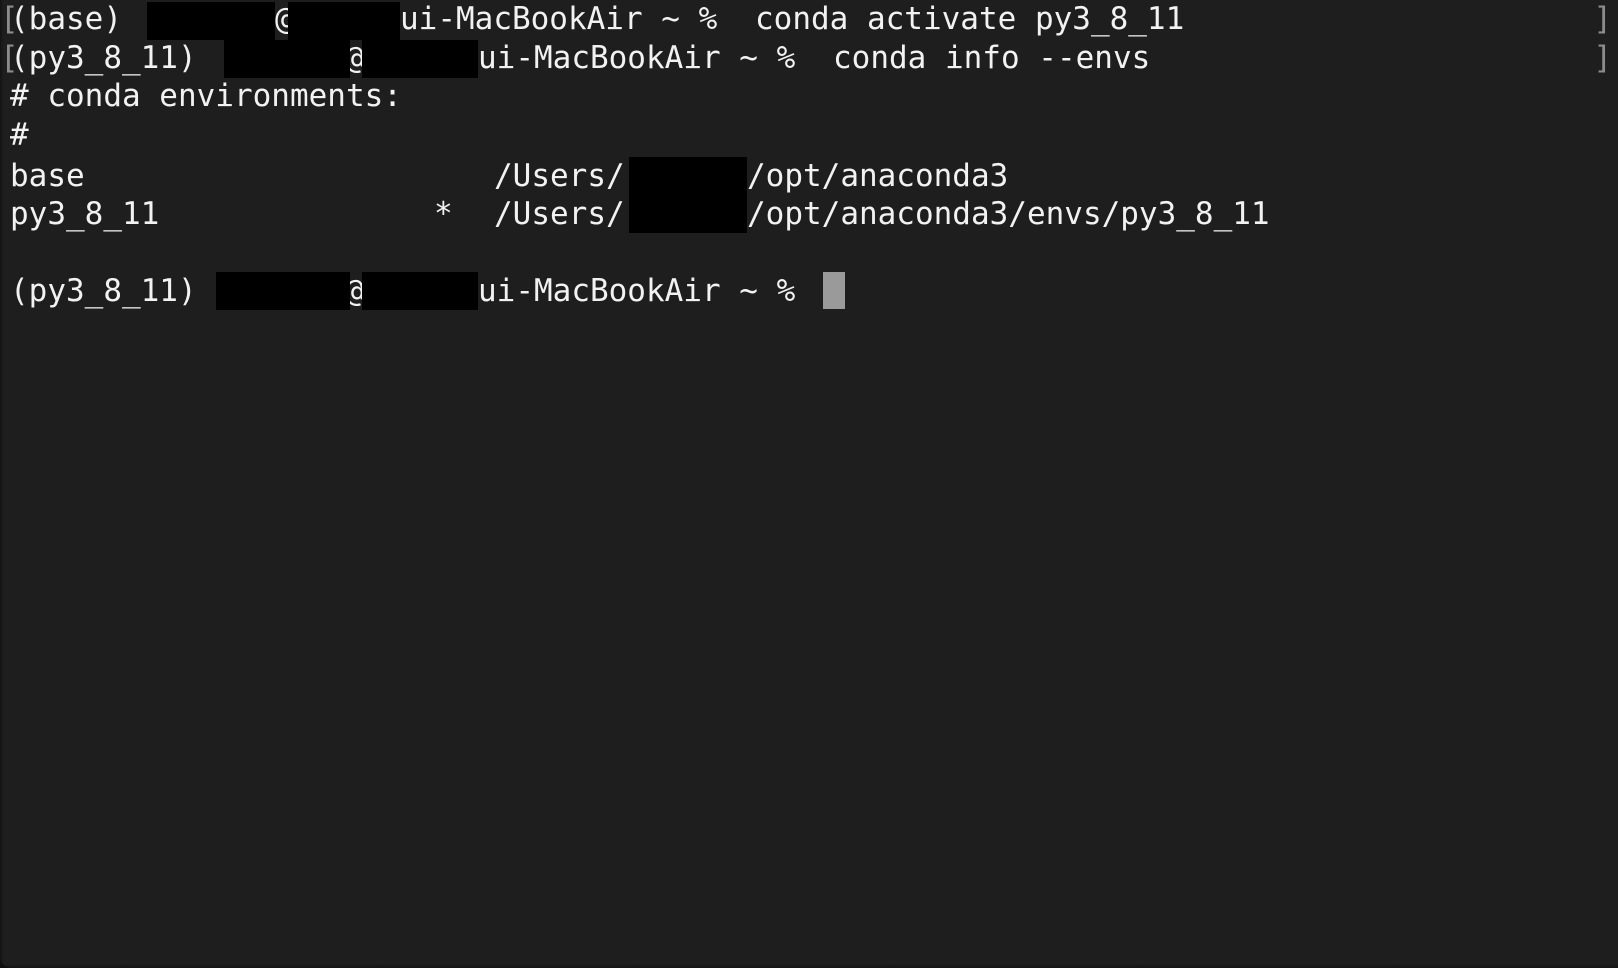  What do you see at coordinates (1602, 19) in the screenshot?
I see `prompt-mark-right-icon: ]` at bounding box center [1602, 19].